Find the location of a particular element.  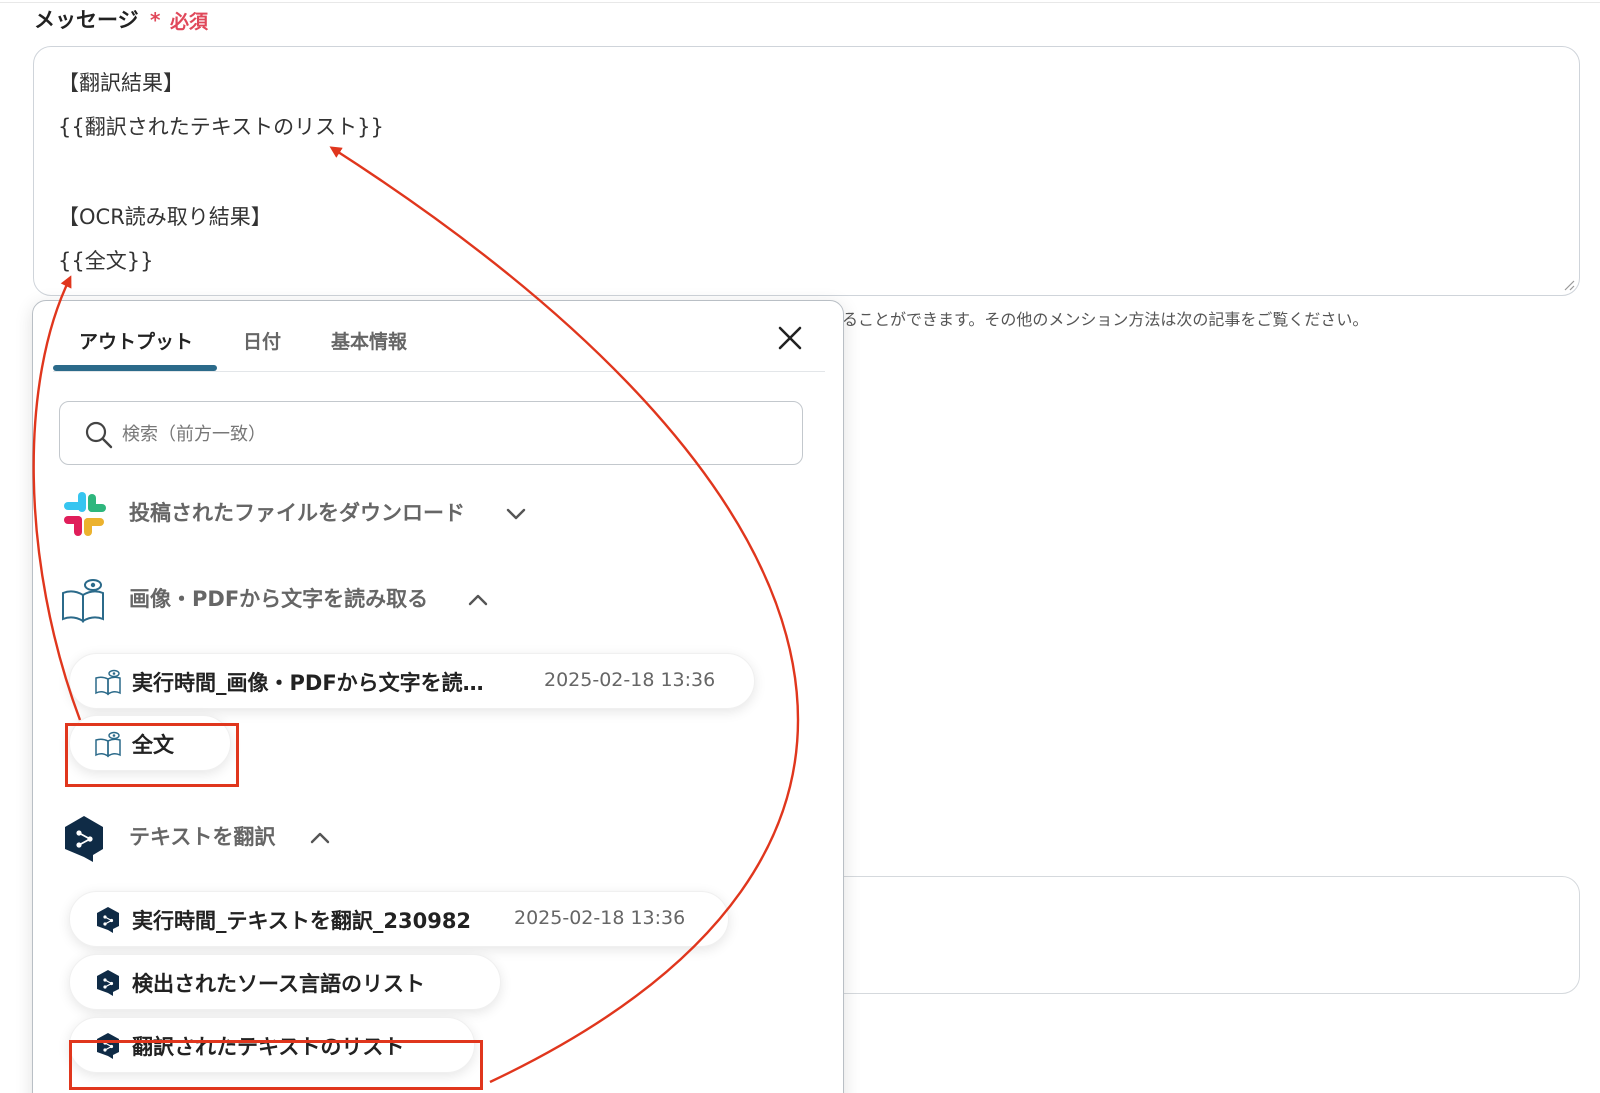

output-item-label: 実行時間_テキストを翻訳_230982 is located at coordinates (302, 921).